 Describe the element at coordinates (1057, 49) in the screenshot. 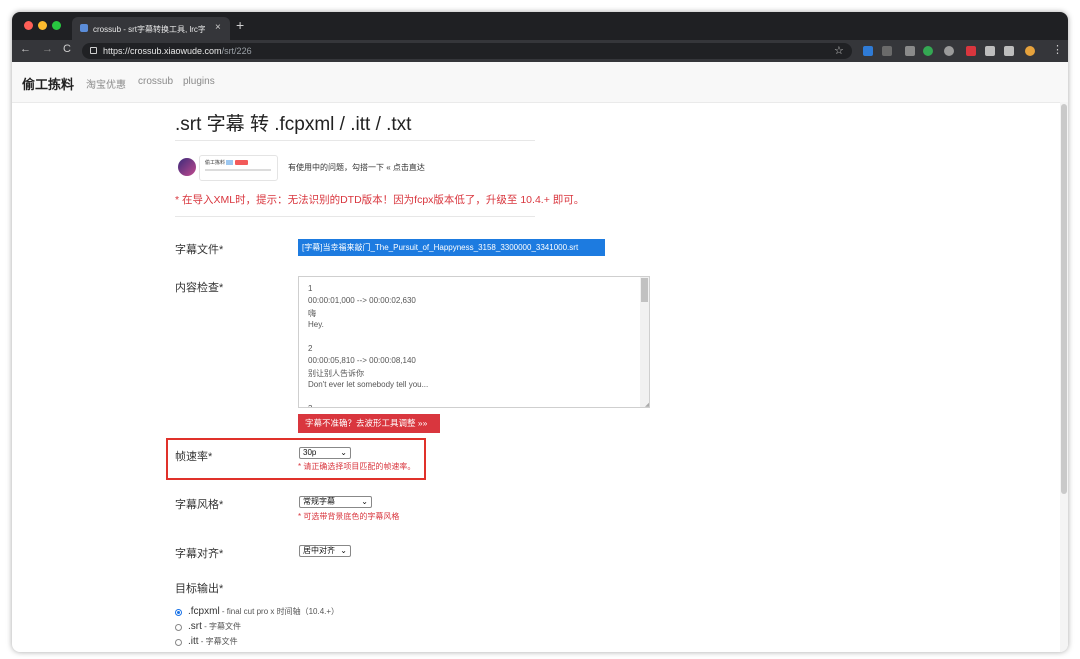

I see `browser-menu-icon: ⋮` at that location.